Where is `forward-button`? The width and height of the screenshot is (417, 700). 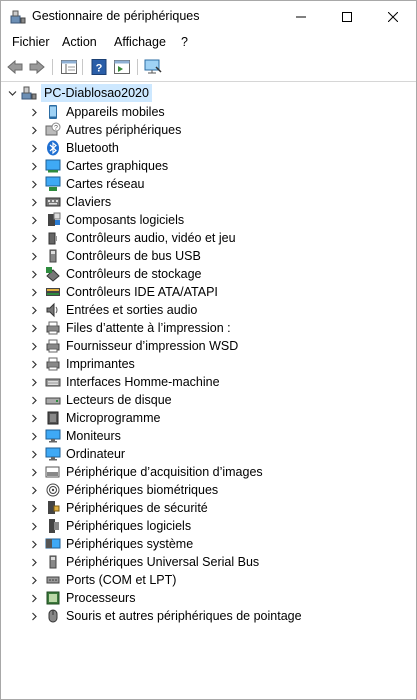
forward-button is located at coordinates (37, 67).